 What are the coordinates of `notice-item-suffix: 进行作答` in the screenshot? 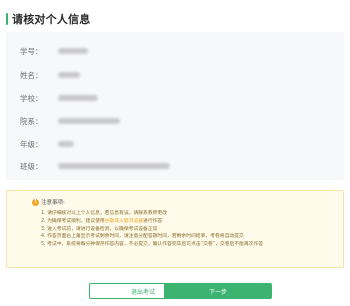 It's located at (153, 221).